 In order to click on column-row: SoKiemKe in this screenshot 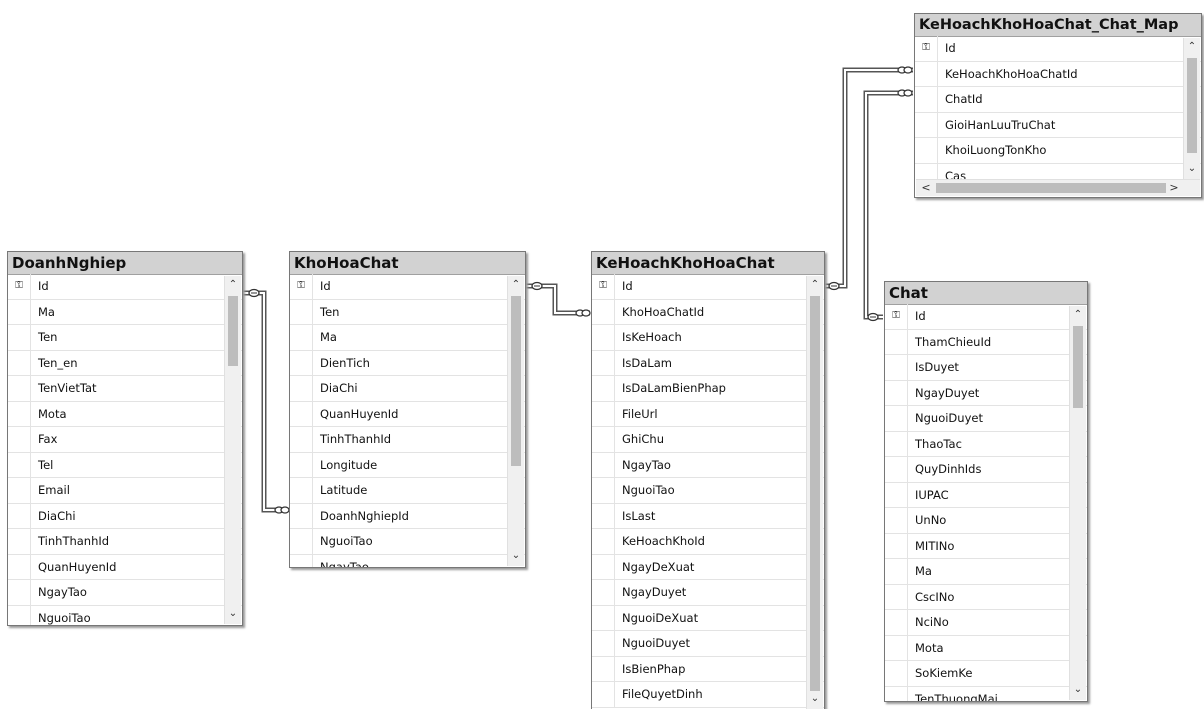, I will do `click(986, 674)`.